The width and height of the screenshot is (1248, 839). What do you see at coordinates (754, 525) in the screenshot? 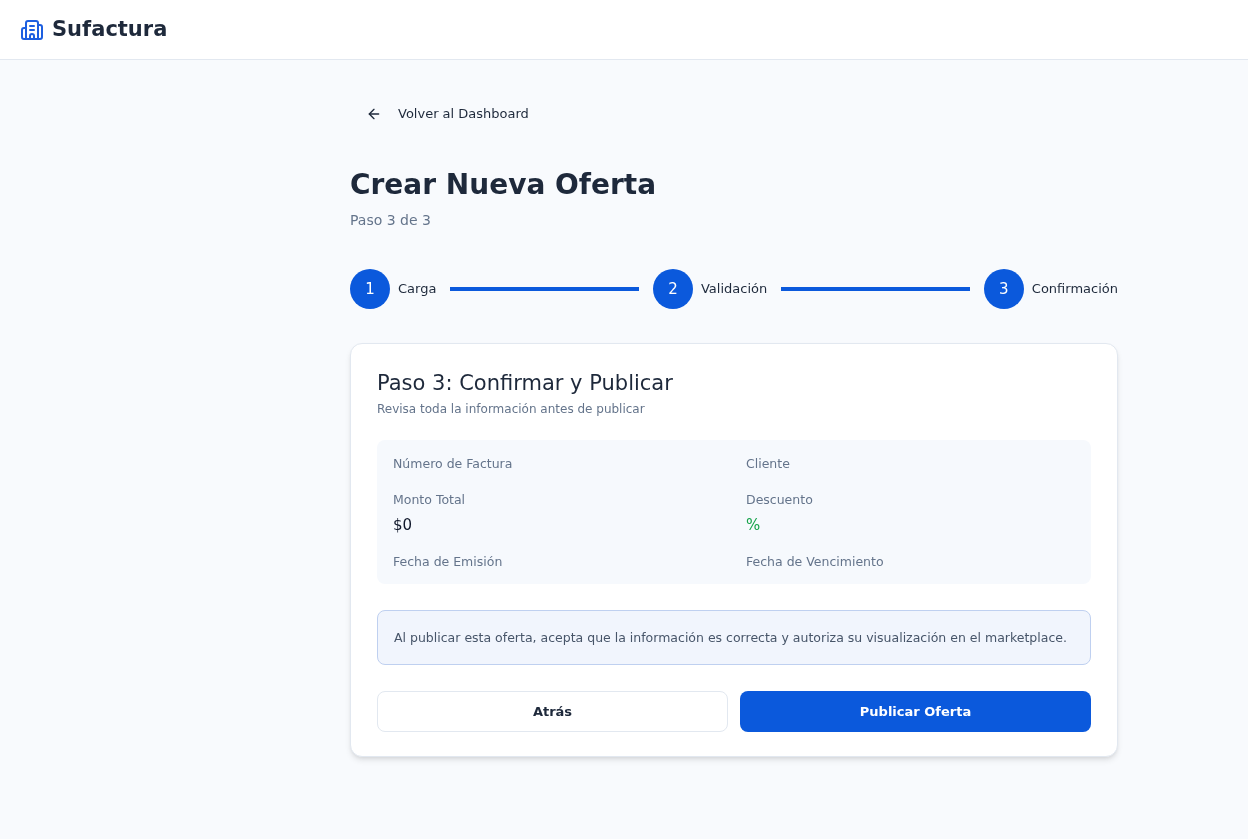
I see `field-value: %` at bounding box center [754, 525].